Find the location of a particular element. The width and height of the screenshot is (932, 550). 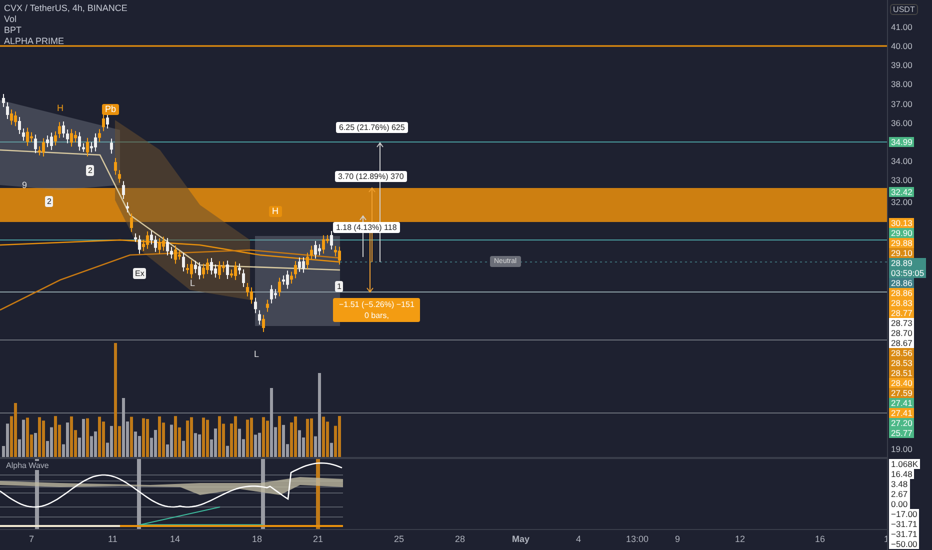

time-label: 9 is located at coordinates (677, 539).